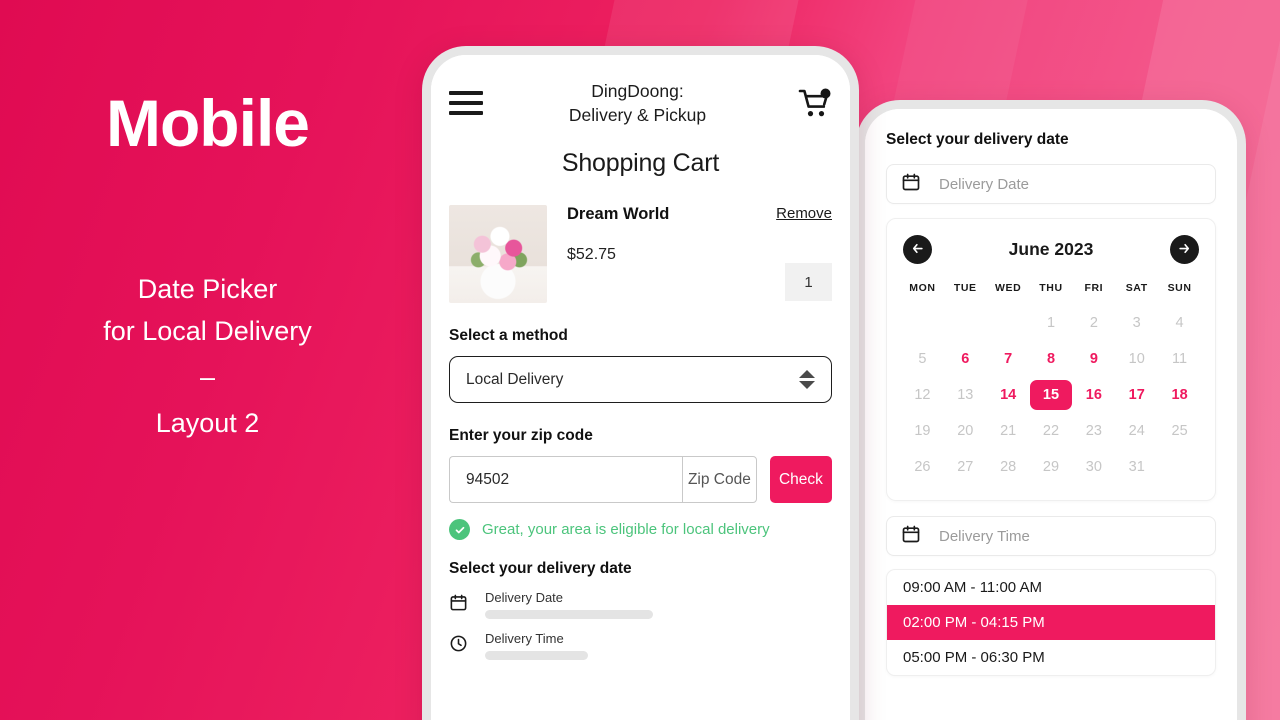 Image resolution: width=1280 pixels, height=720 pixels. Describe the element at coordinates (1179, 431) in the screenshot. I see `calendar-day: 25` at that location.